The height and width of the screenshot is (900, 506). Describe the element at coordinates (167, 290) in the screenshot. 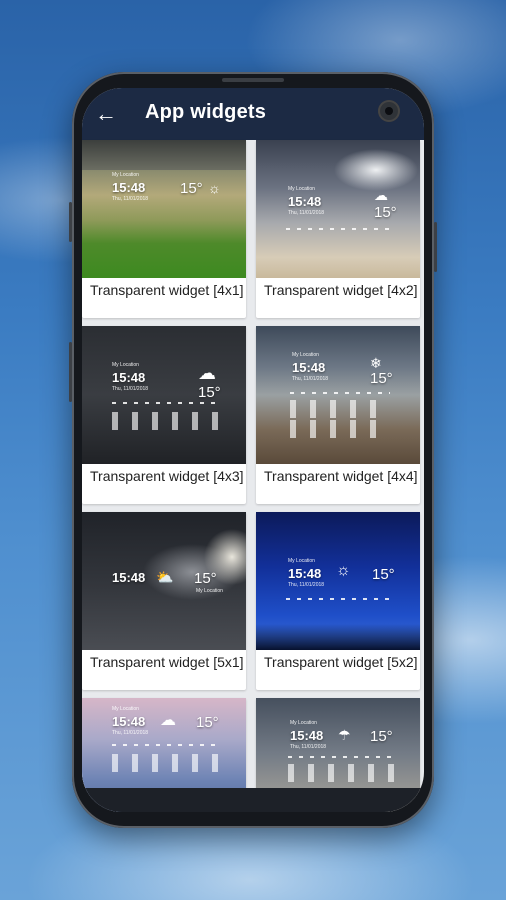

I see `widget-label: Transparent widget [4x1]` at that location.